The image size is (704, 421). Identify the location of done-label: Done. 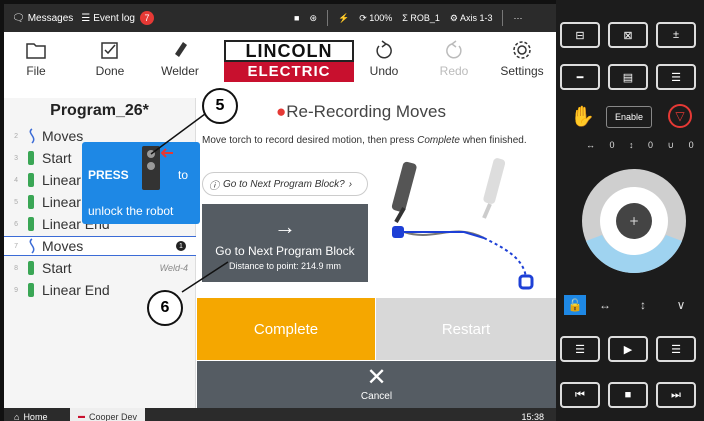
(110, 71).